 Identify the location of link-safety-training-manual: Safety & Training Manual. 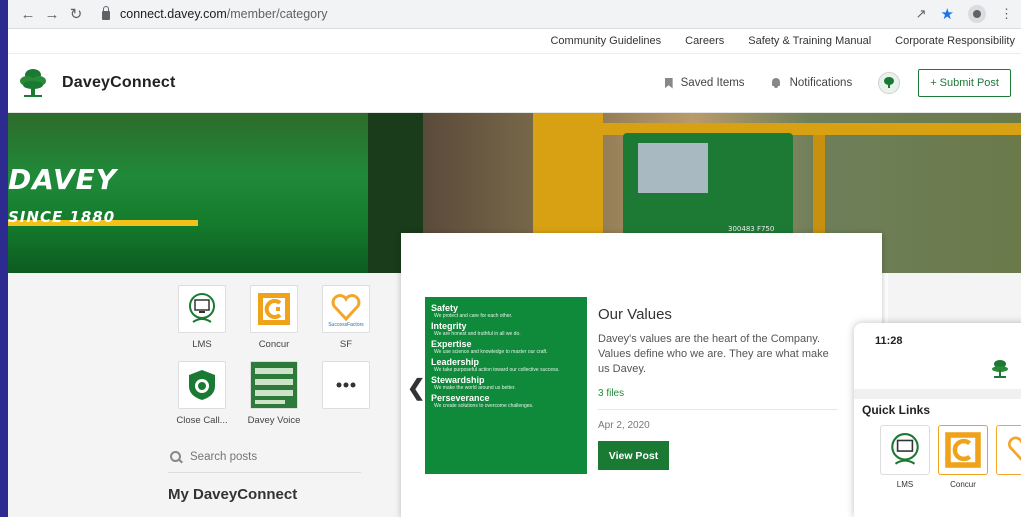
(809, 41).